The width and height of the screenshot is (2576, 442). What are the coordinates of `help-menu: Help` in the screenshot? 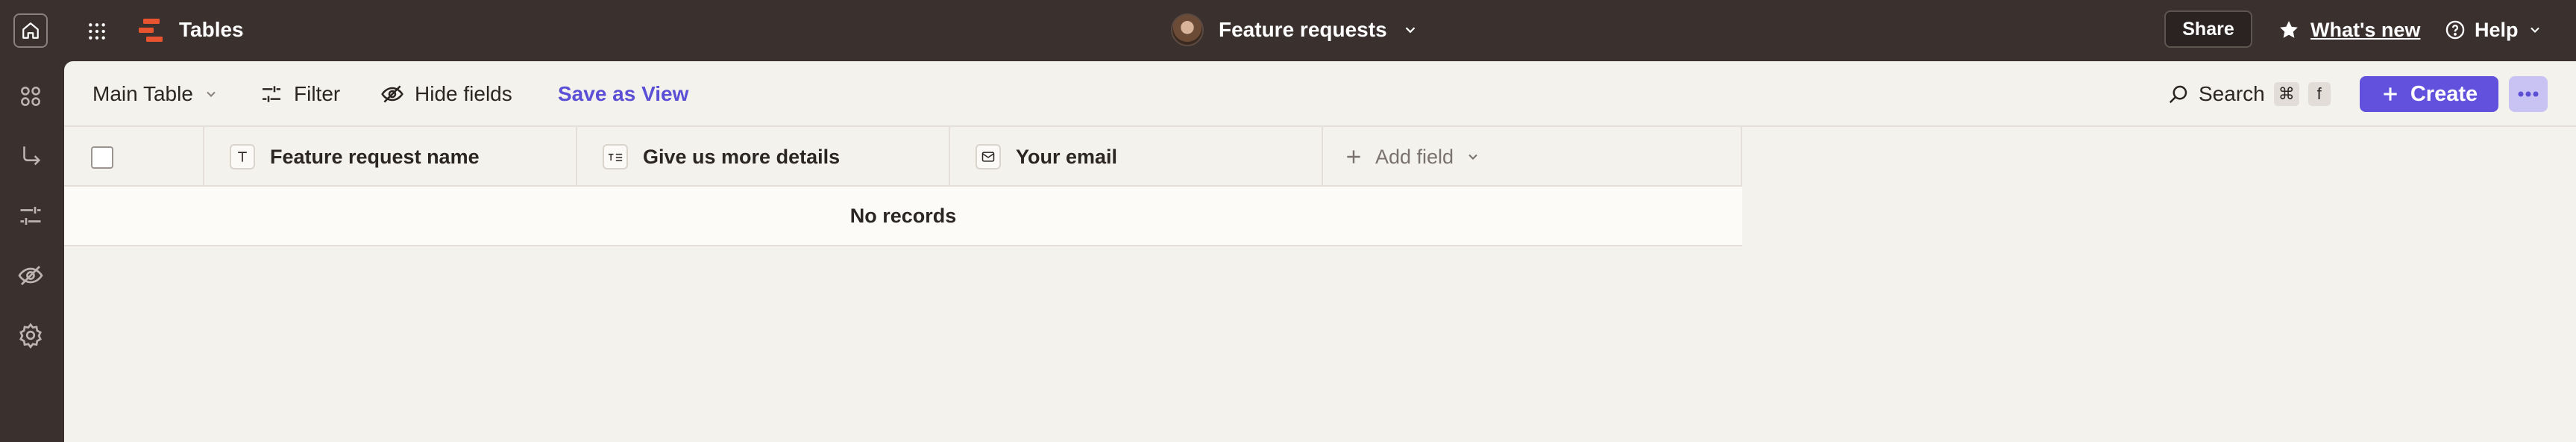 It's located at (2494, 30).